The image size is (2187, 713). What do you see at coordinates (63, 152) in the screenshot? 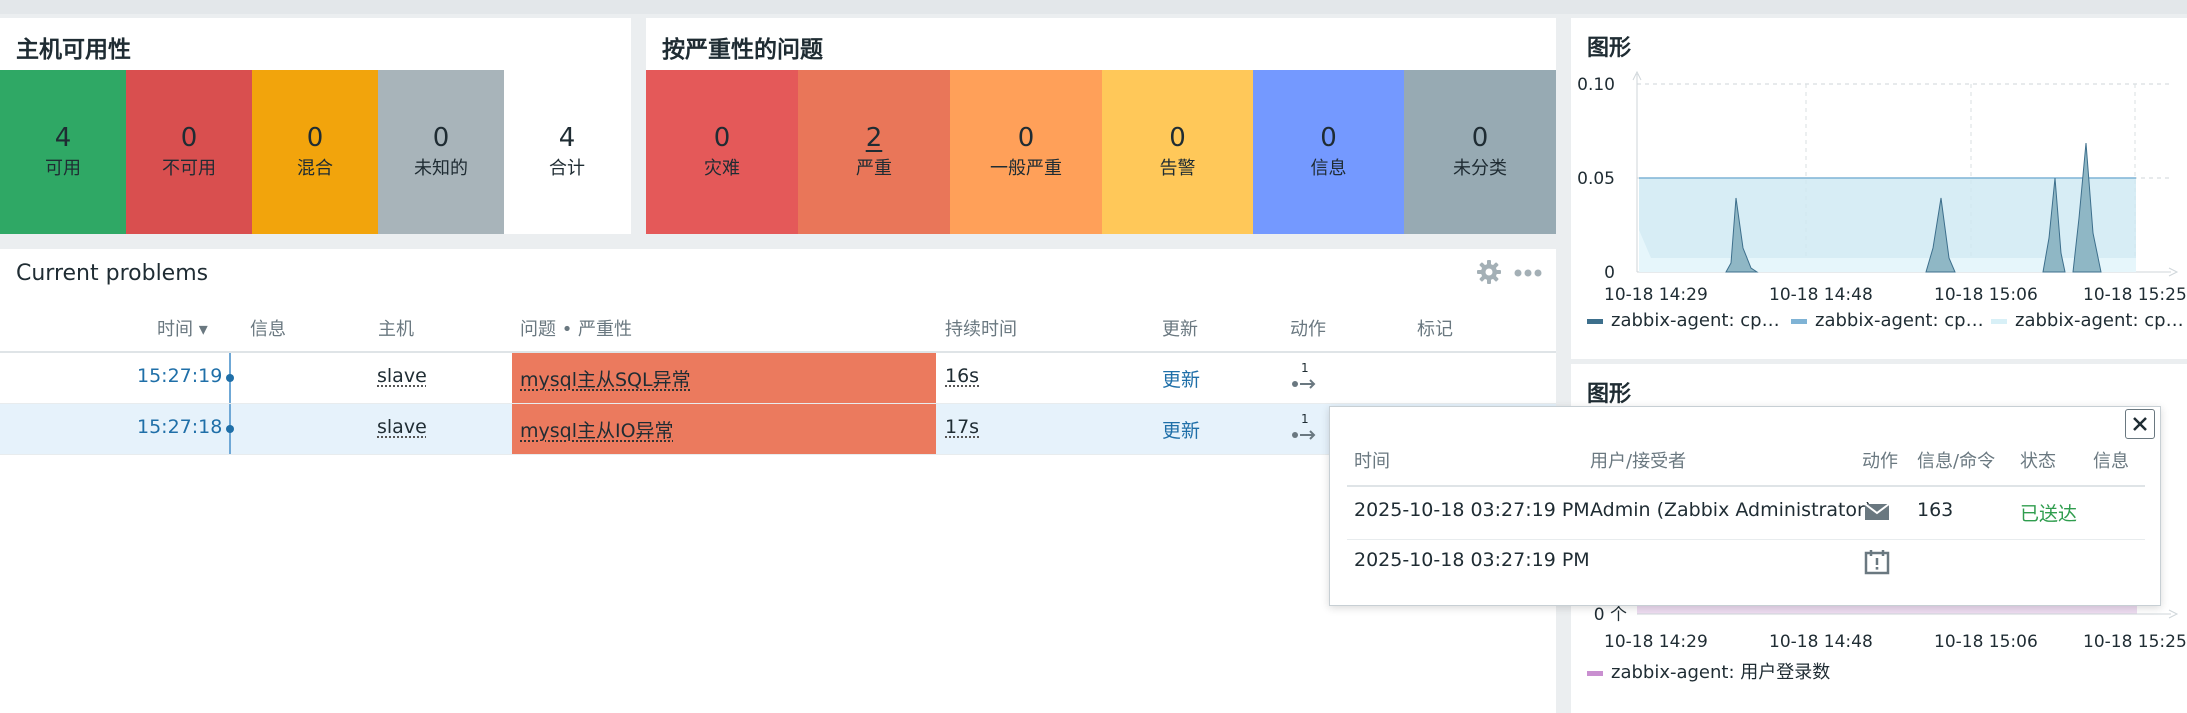
I see `tile-available: 4 可用` at bounding box center [63, 152].